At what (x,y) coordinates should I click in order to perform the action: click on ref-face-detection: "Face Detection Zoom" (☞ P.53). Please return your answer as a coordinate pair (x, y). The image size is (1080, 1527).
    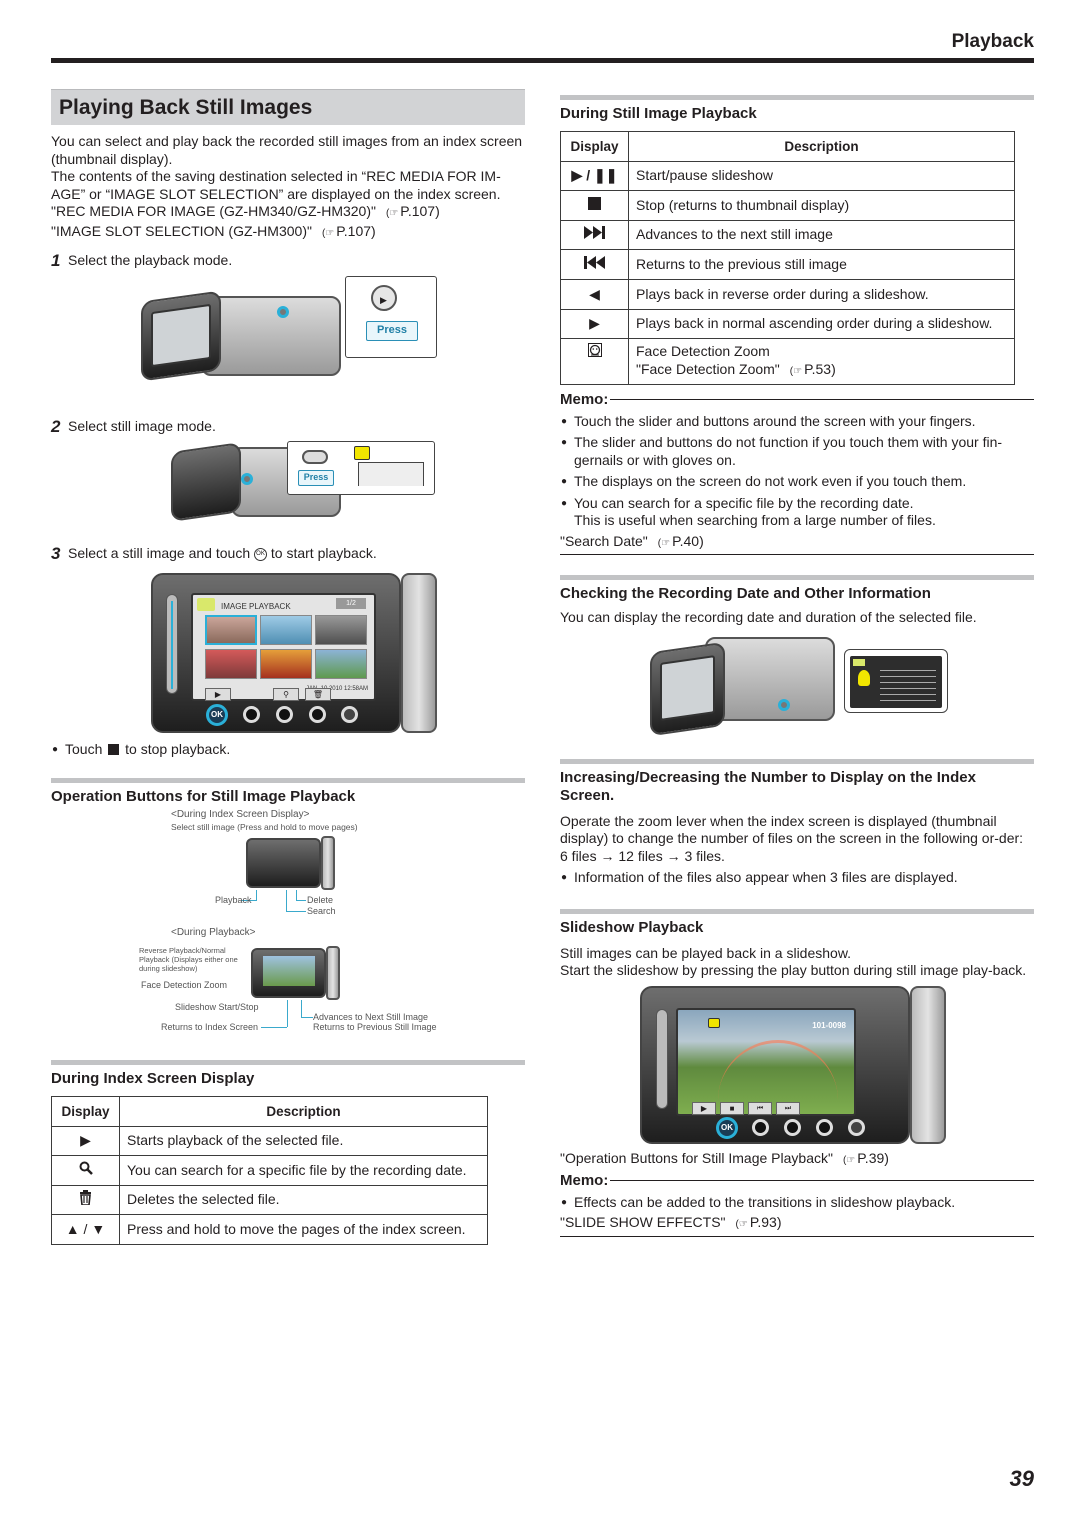
    Looking at the image, I should click on (825, 371).